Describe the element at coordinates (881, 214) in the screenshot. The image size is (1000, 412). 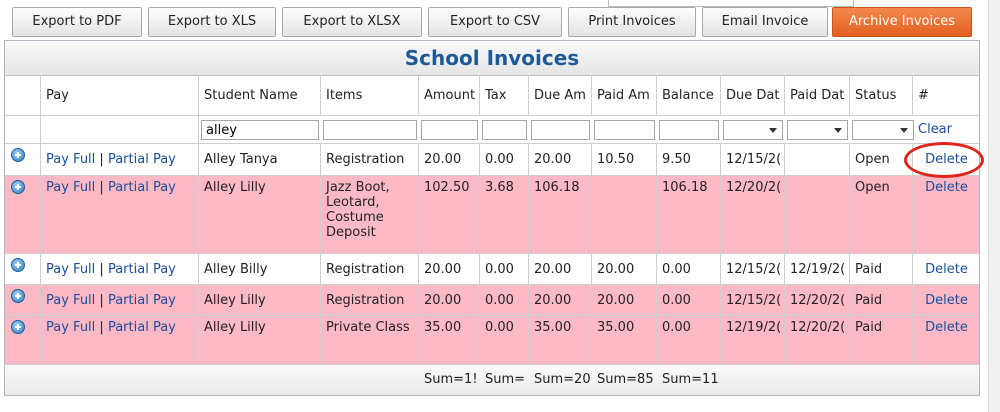
I see `status-cell: Open` at that location.